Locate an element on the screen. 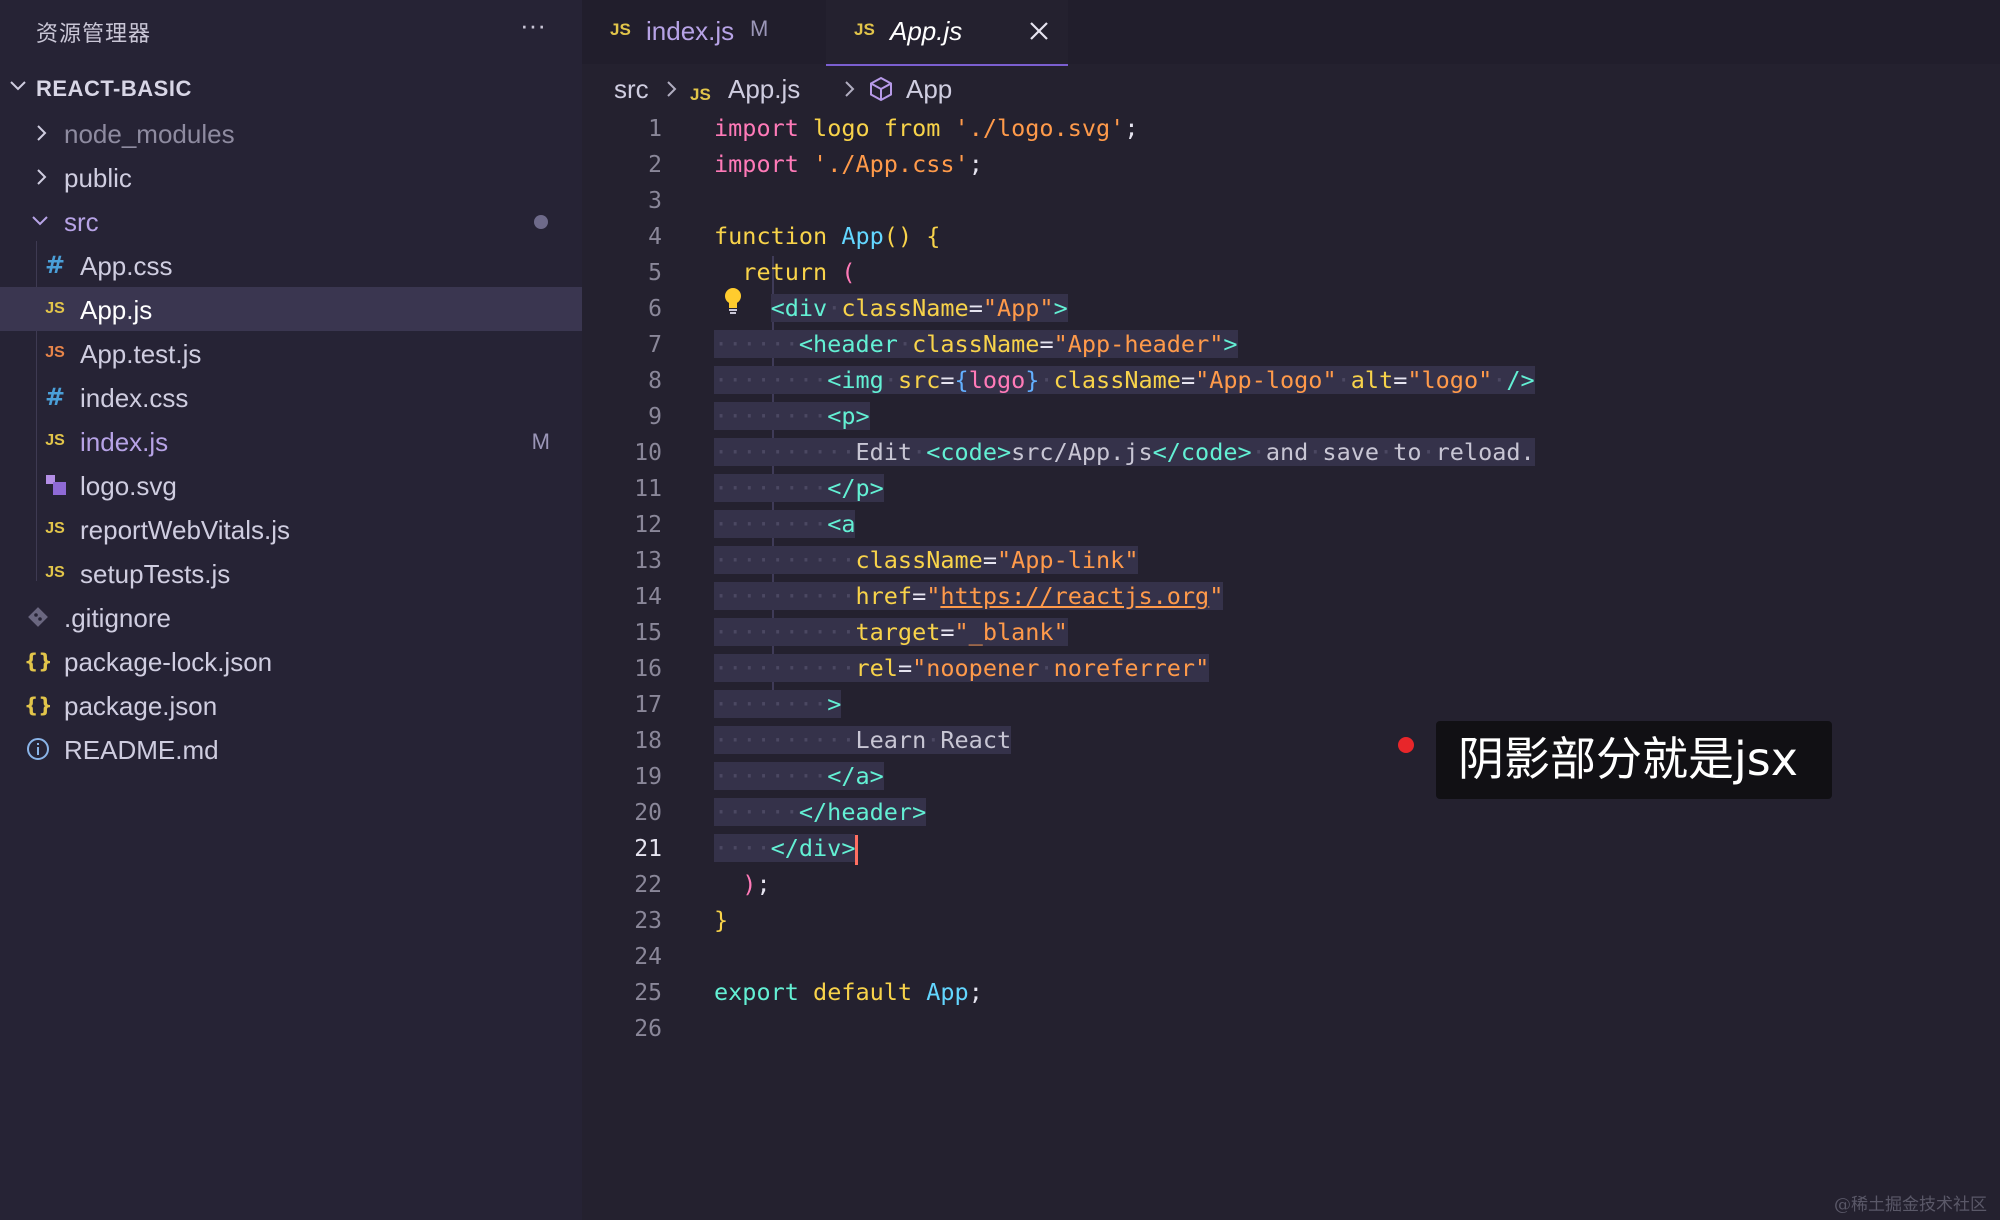 Image resolution: width=2000 pixels, height=1220 pixels. tree-item-package-lock-json: {} package-lock.json is located at coordinates (291, 661).